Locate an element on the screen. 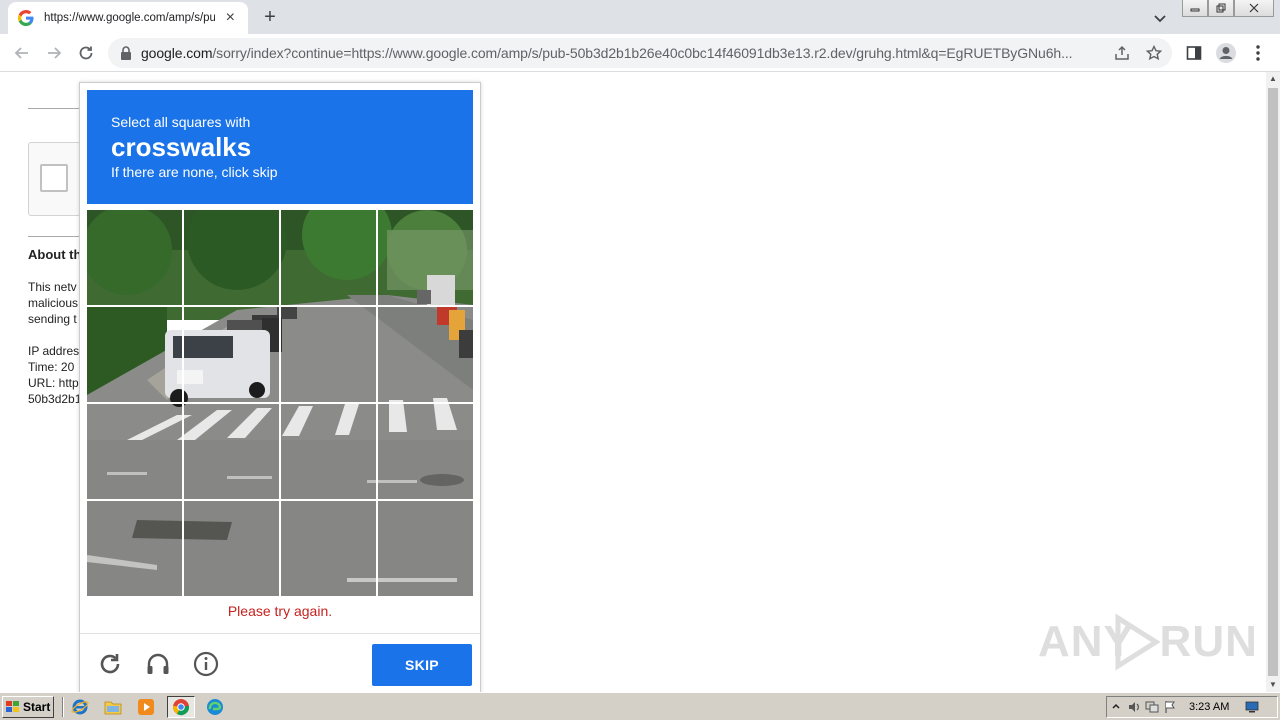 The height and width of the screenshot is (720, 1280). error-message: Please try again. is located at coordinates (280, 611).